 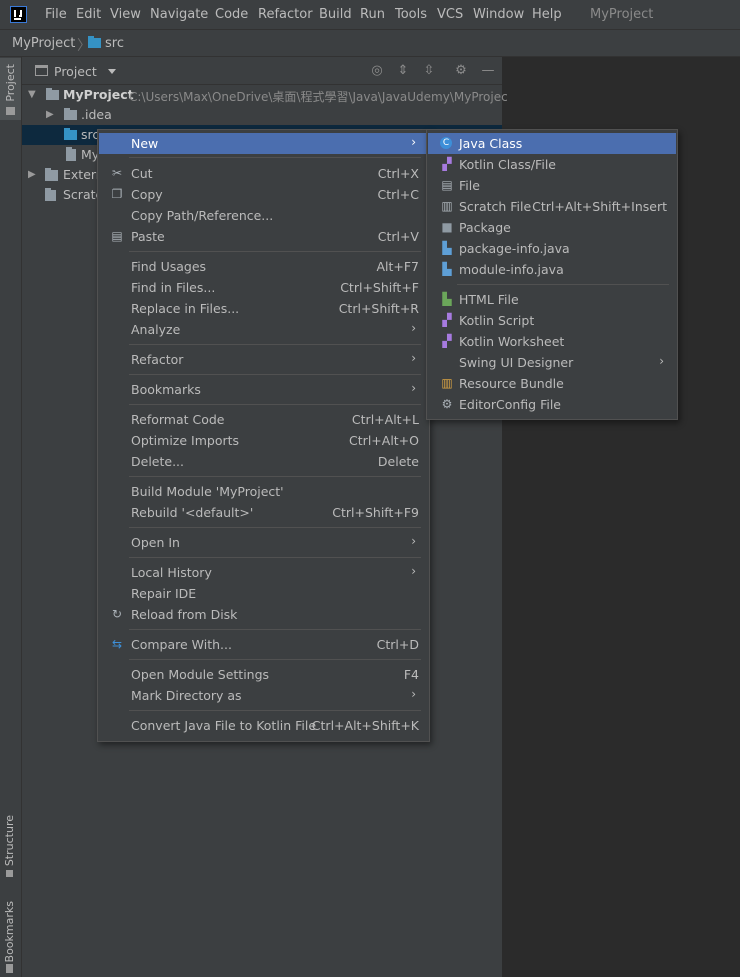 I want to click on navigation-bar: MyProject 〉 src, so click(x=370, y=43).